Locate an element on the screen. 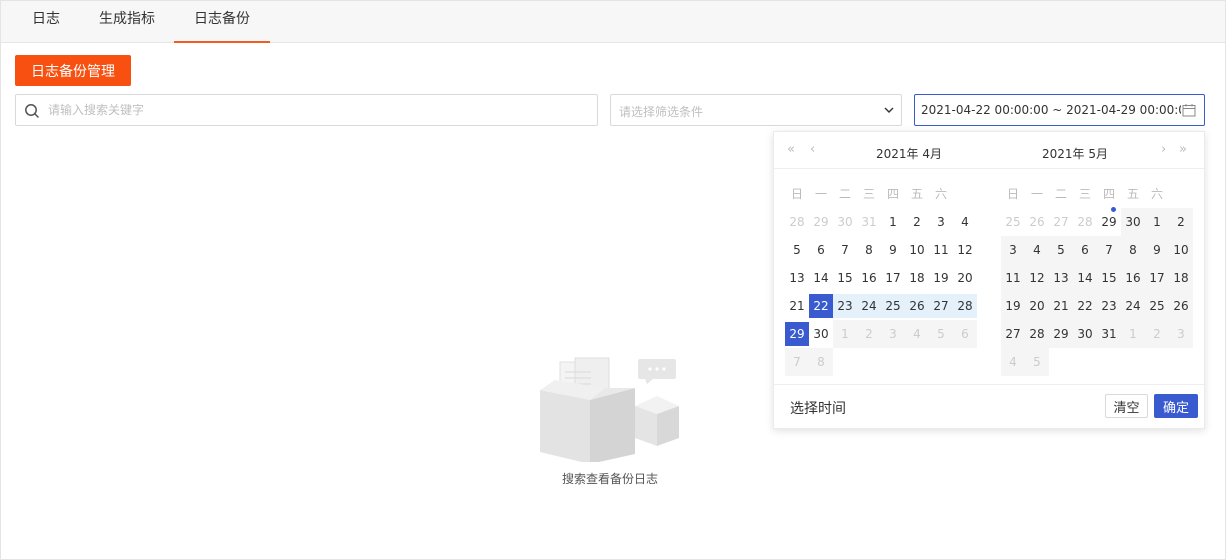  filter-select: 请选择筛选条件 is located at coordinates (756, 110).